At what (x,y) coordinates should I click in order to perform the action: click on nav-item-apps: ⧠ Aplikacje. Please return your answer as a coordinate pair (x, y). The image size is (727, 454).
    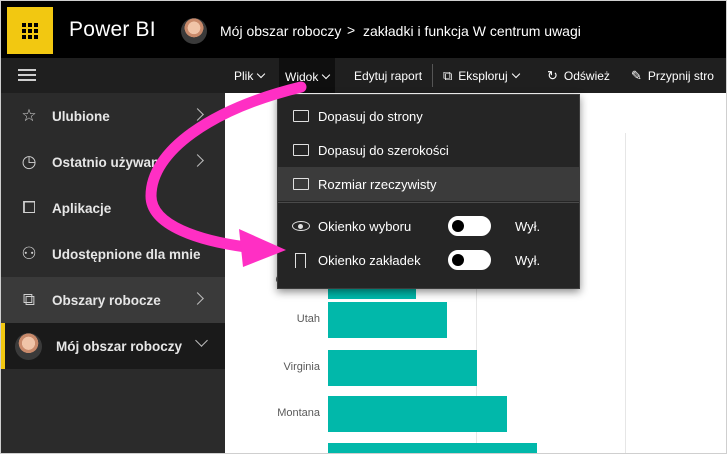
    Looking at the image, I should click on (113, 208).